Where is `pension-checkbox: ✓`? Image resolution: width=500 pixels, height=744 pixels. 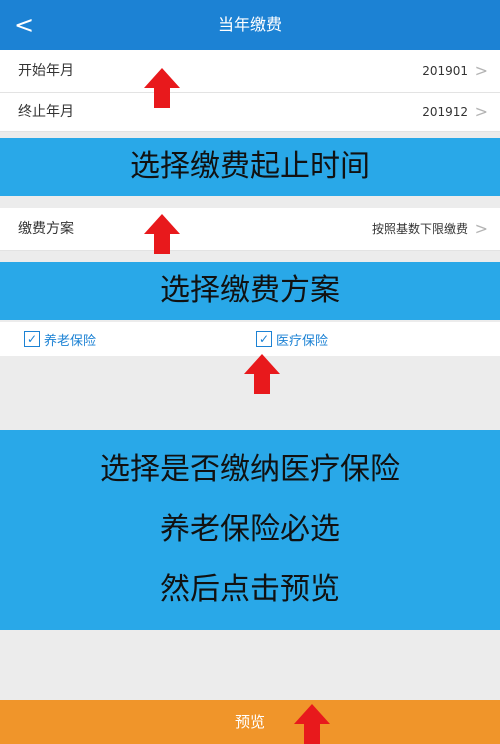 pension-checkbox: ✓ is located at coordinates (32, 339).